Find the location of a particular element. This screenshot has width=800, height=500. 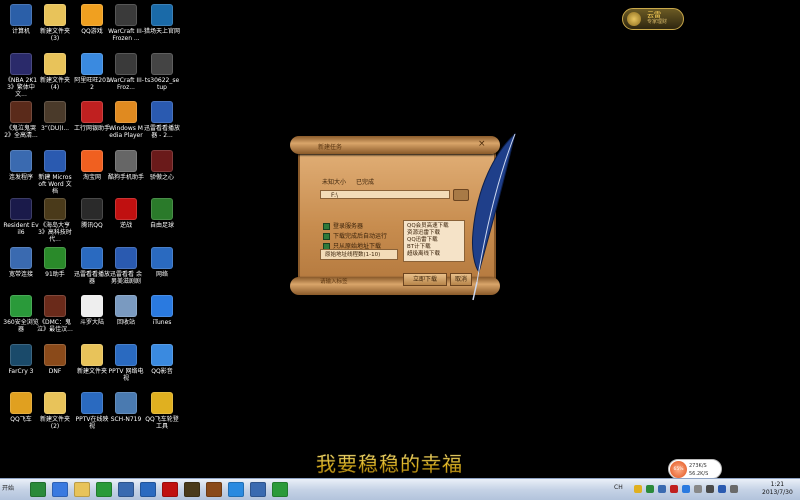

game-icon is located at coordinates (192, 489).